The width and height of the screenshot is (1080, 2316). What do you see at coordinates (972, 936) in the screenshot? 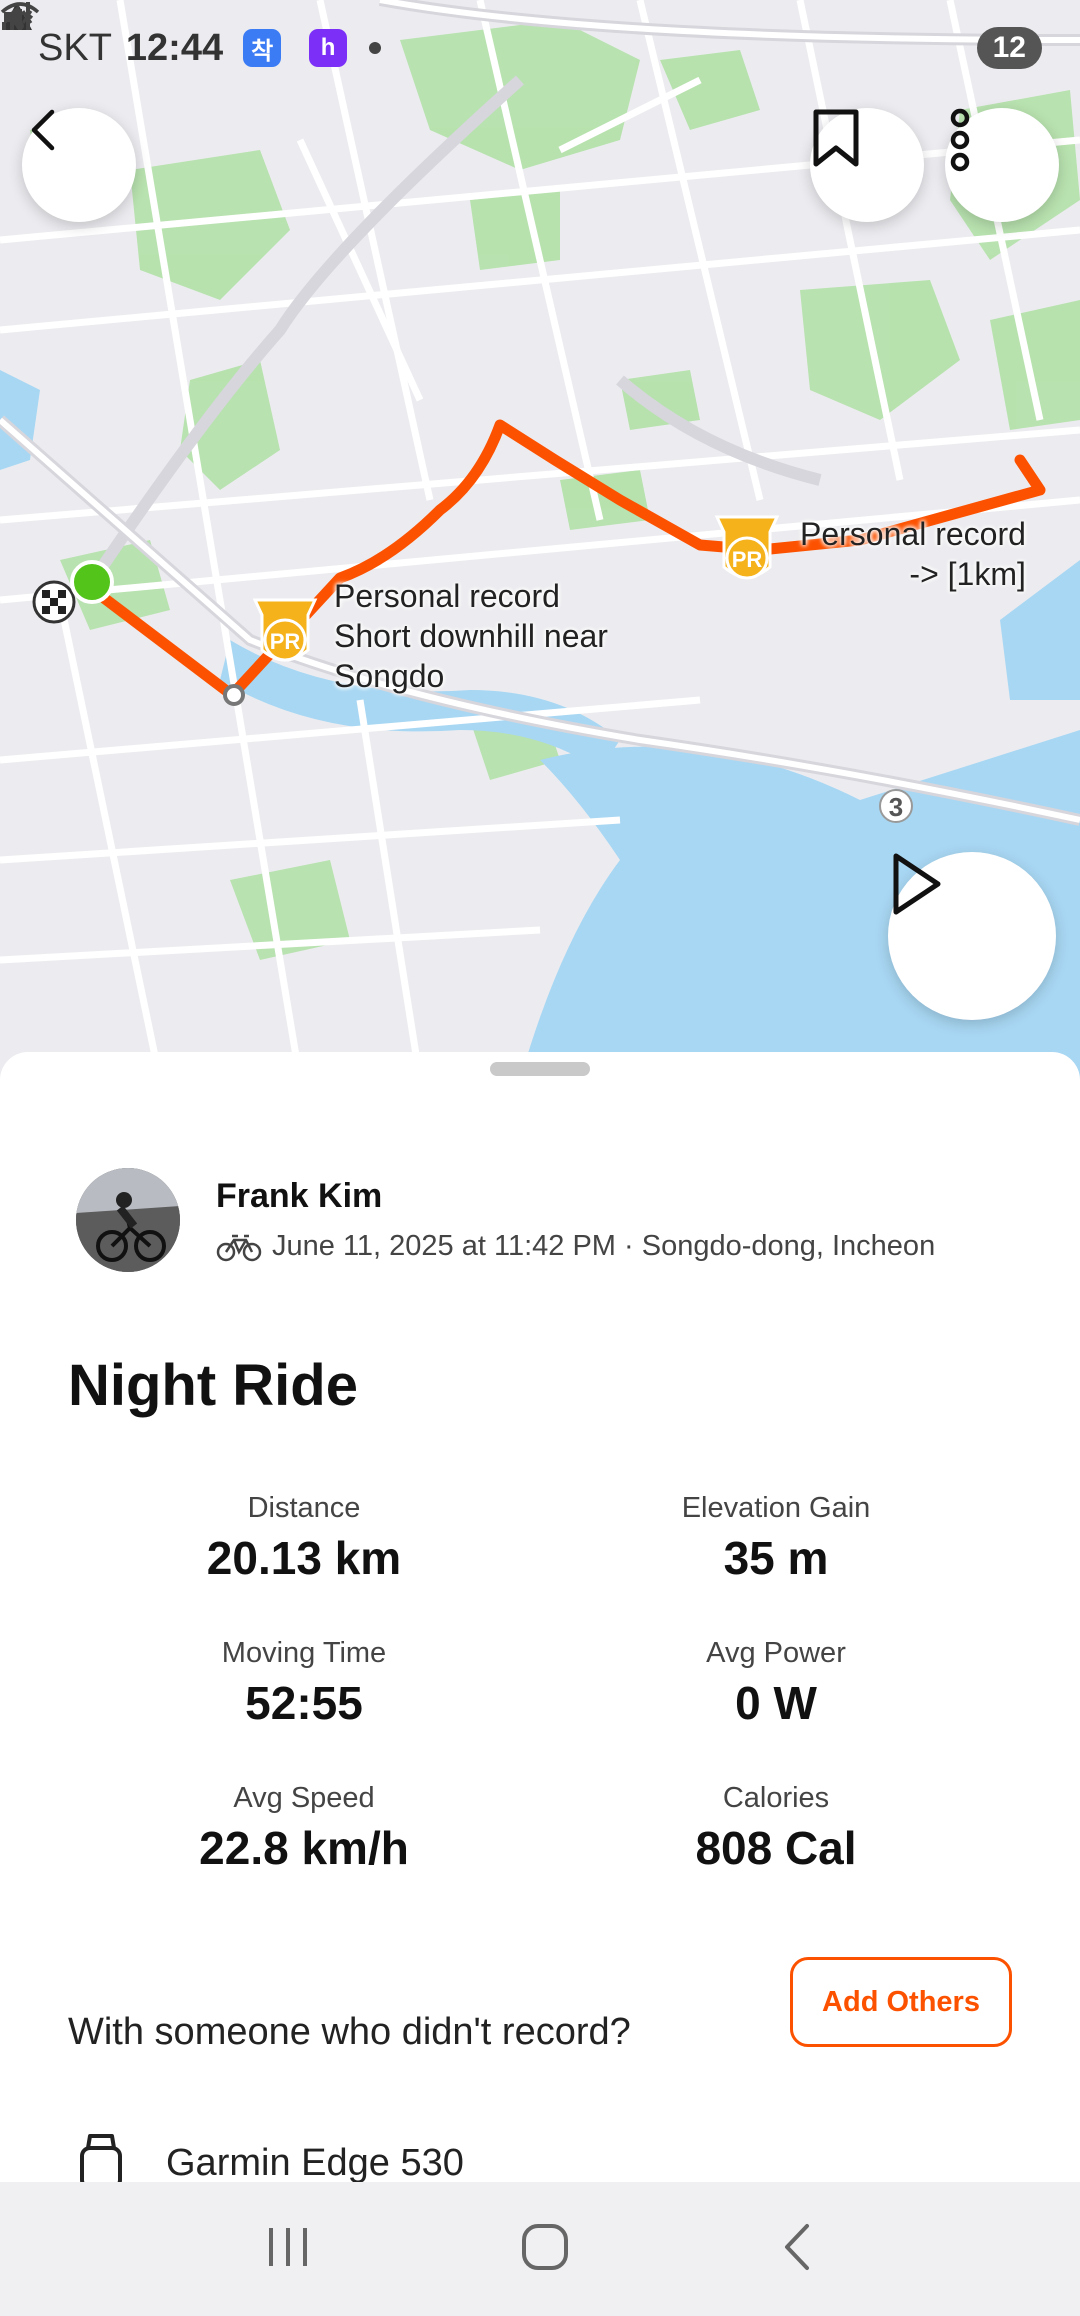
I see `play-flyover-button` at bounding box center [972, 936].